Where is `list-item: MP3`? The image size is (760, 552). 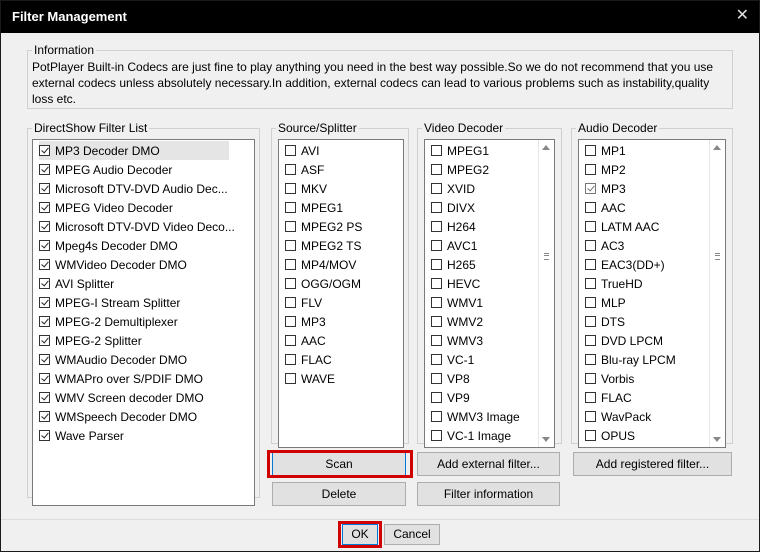 list-item: MP3 is located at coordinates (305, 321).